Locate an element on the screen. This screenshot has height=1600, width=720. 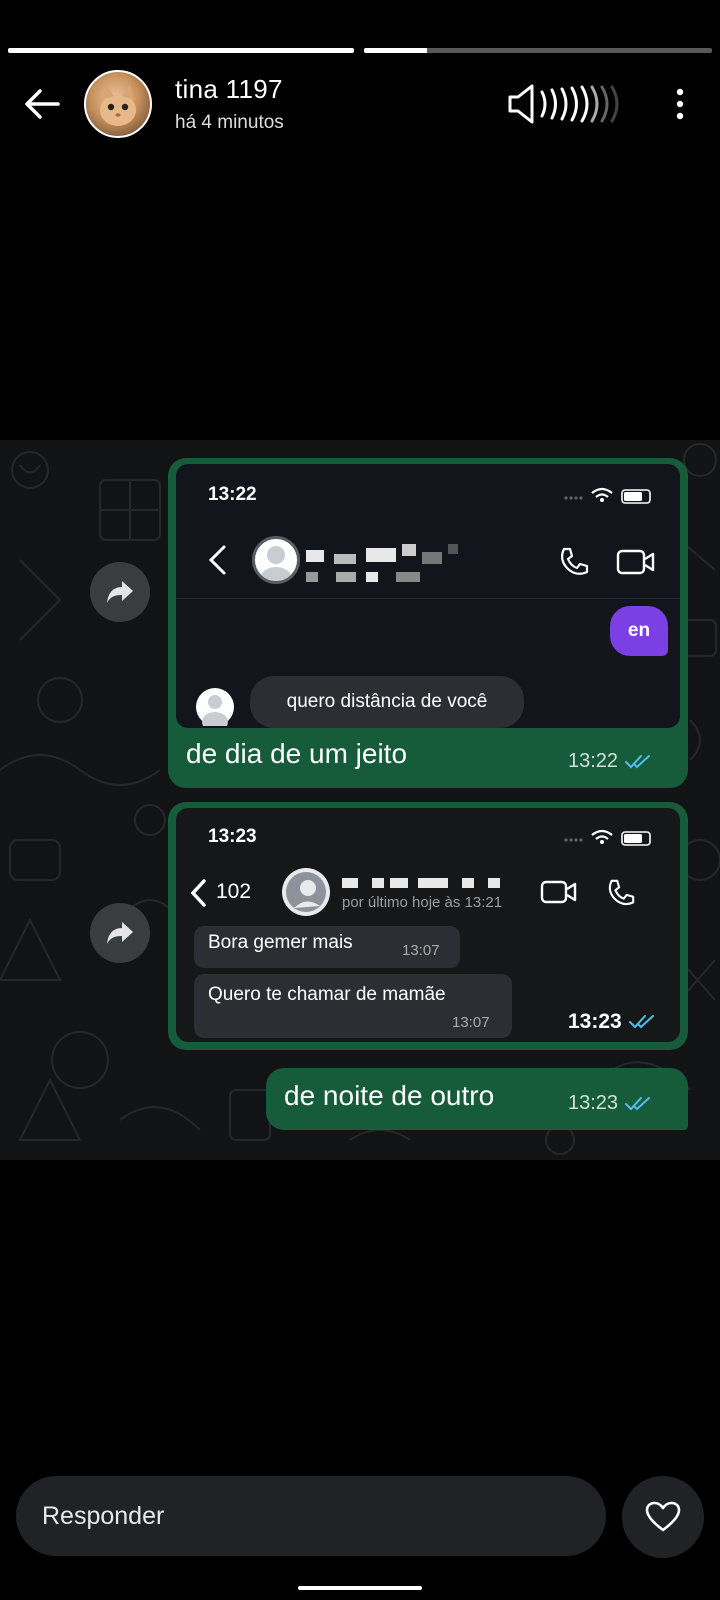
reply-placeholder: Responder is located at coordinates (103, 1516).